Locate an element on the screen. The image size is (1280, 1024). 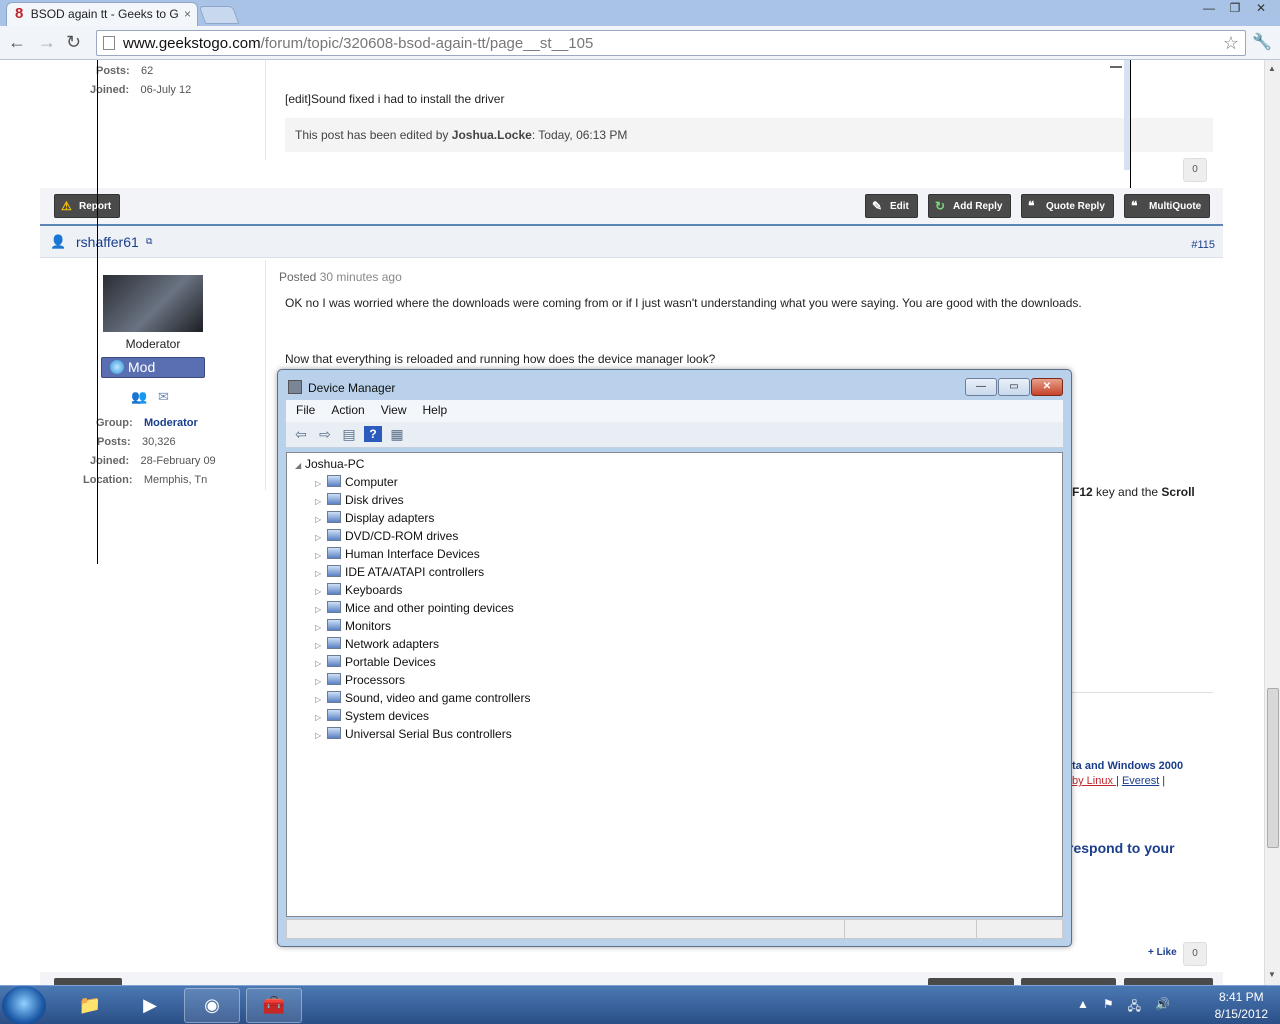
restore-button: ❐ is located at coordinates (1235, 9).